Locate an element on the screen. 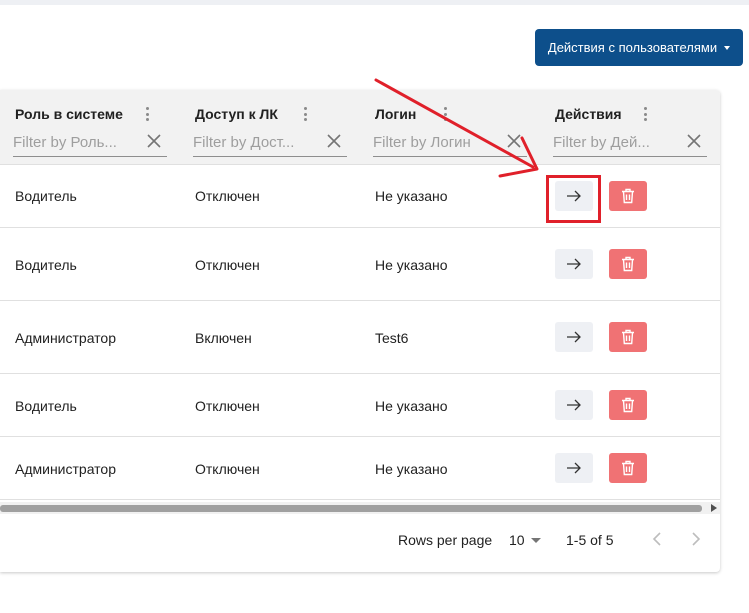 This screenshot has width=749, height=613. column-login: Логин is located at coordinates (459, 127).